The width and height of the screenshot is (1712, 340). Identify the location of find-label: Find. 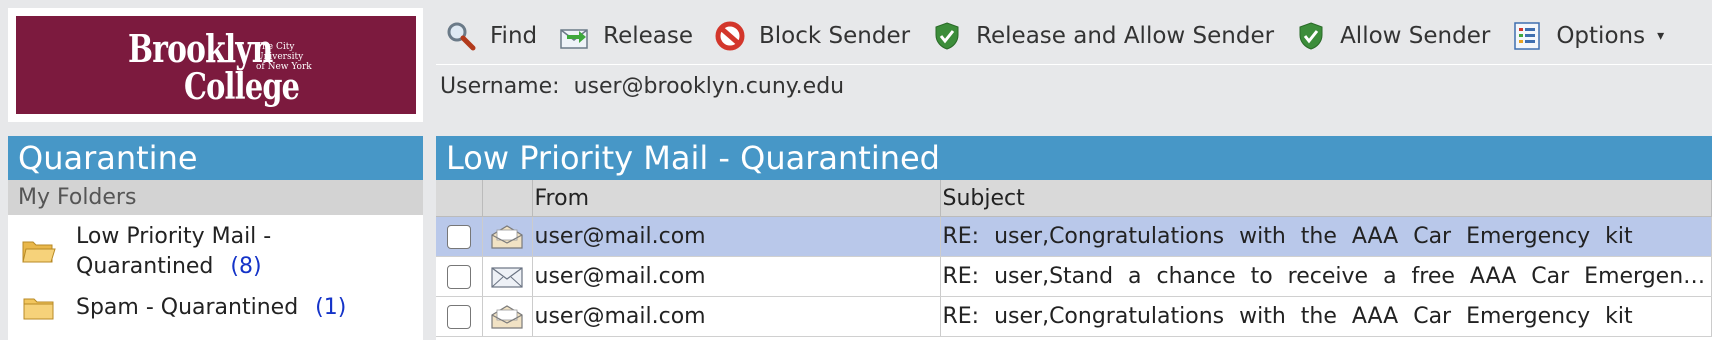
(514, 36).